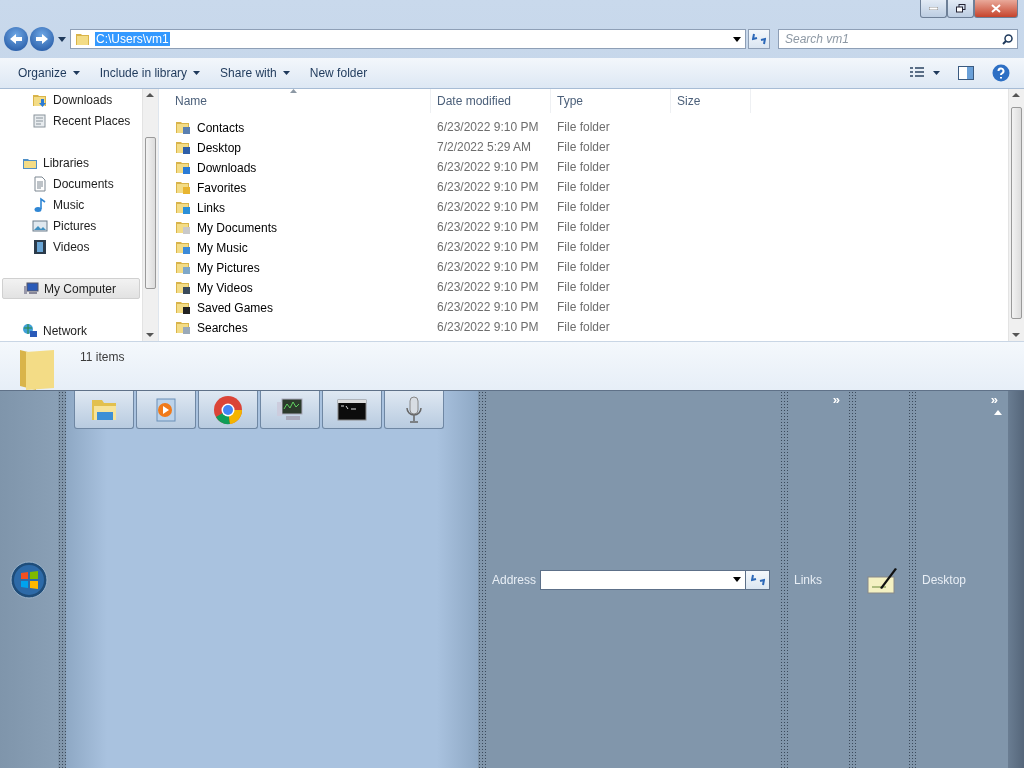 The width and height of the screenshot is (1024, 768). I want to click on forward-button, so click(42, 39).